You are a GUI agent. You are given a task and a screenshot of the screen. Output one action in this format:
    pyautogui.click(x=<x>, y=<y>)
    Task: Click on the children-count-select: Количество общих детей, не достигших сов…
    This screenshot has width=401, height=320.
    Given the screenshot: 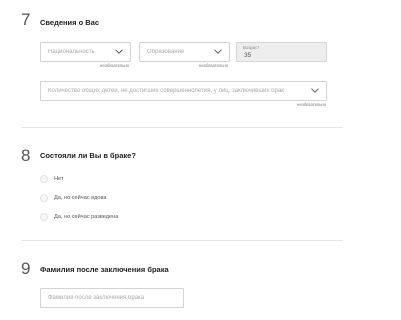 What is the action you would take?
    pyautogui.click(x=183, y=91)
    